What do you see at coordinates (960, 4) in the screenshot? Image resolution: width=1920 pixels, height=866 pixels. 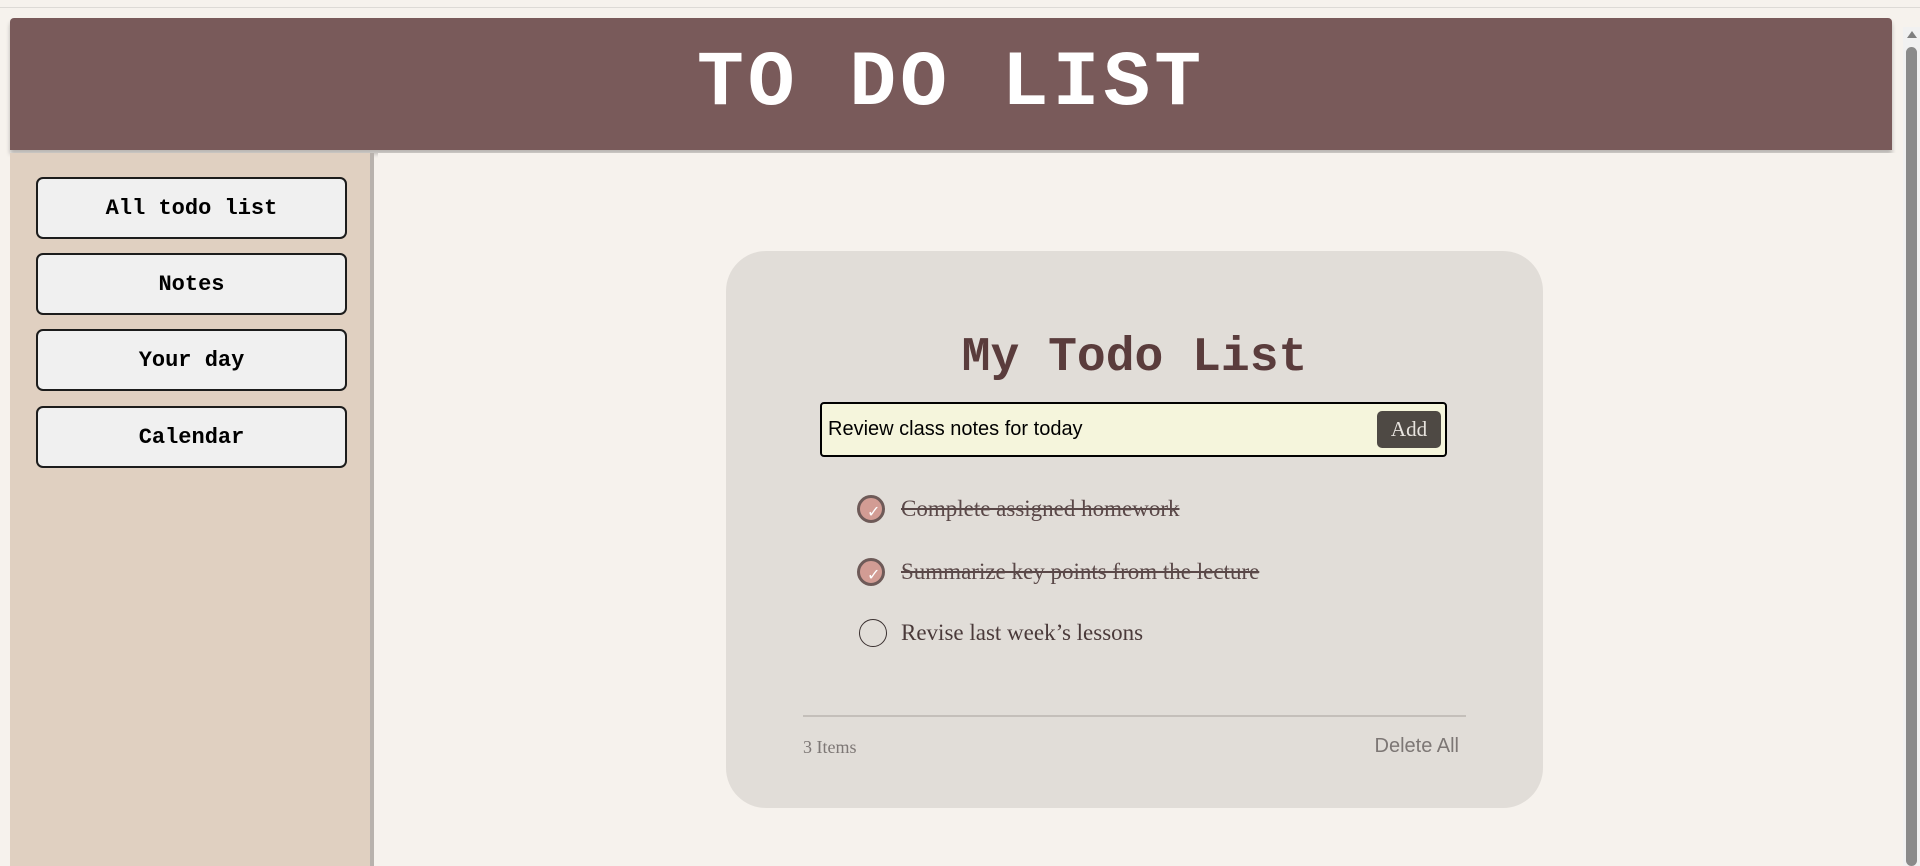 I see `browser-top-edge` at bounding box center [960, 4].